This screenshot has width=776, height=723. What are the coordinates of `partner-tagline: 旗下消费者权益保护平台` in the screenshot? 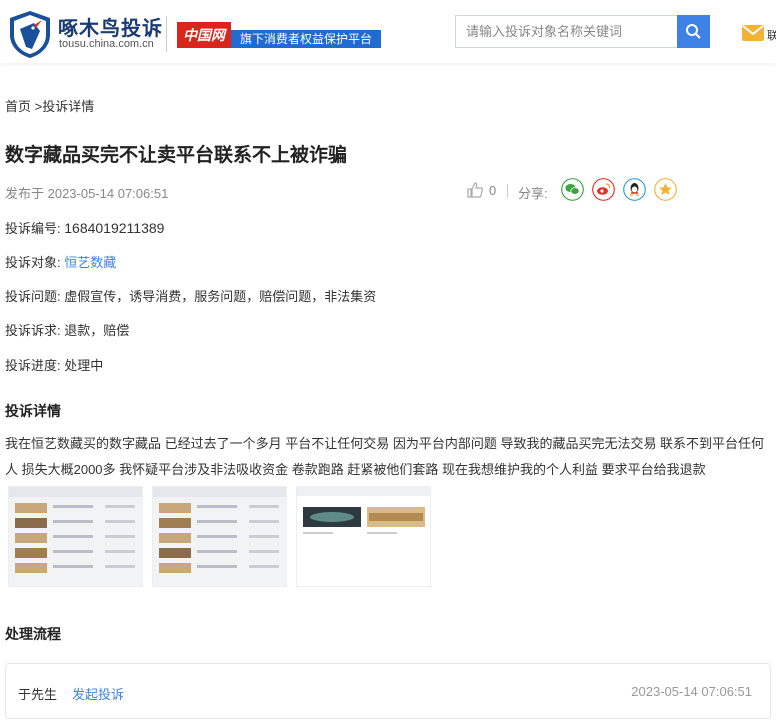 It's located at (306, 39).